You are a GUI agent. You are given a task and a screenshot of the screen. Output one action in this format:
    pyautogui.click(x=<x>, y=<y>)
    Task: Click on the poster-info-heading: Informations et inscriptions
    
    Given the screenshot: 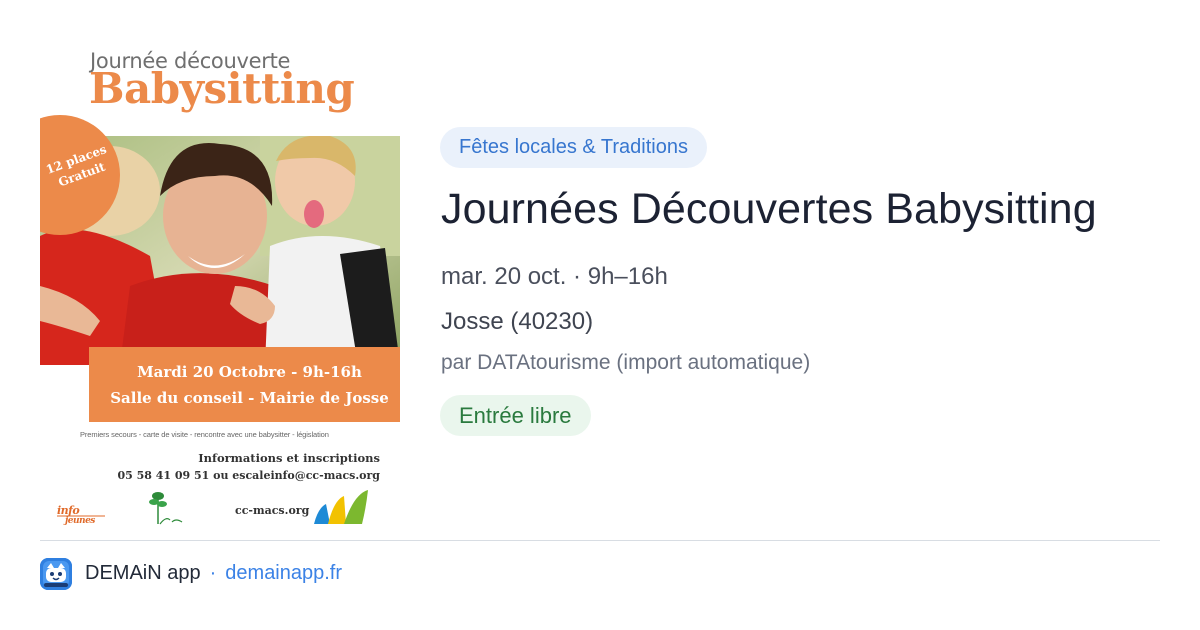 What is the action you would take?
    pyautogui.click(x=289, y=458)
    